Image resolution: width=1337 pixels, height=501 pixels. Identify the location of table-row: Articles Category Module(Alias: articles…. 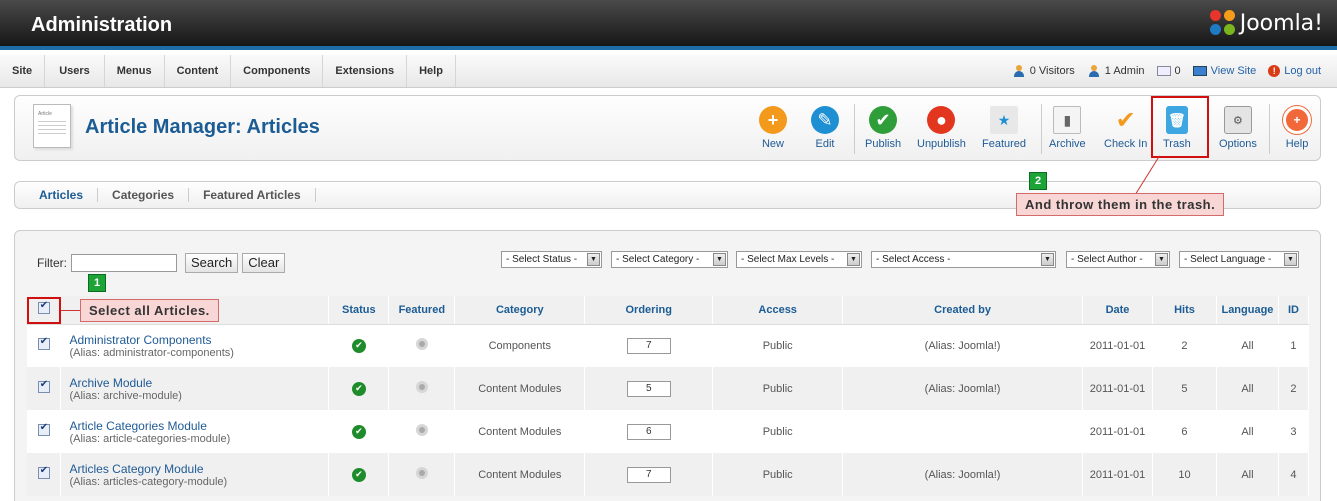
(668, 474).